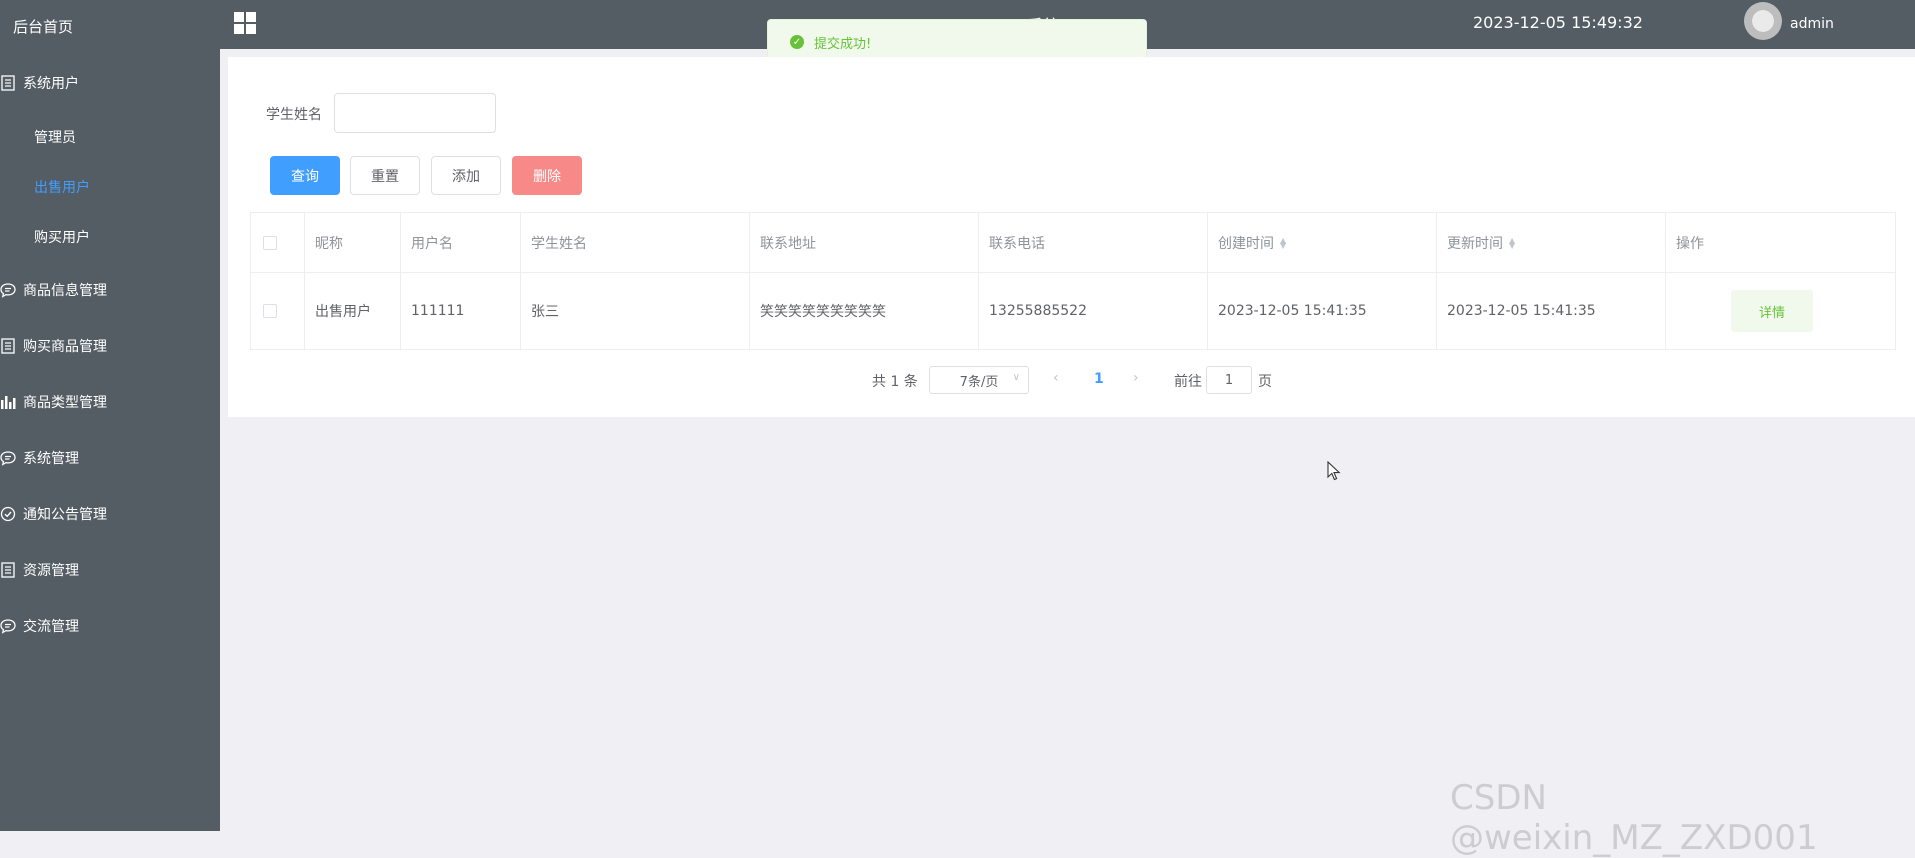  What do you see at coordinates (1016, 377) in the screenshot?
I see `chevron-down-icon: ∨` at bounding box center [1016, 377].